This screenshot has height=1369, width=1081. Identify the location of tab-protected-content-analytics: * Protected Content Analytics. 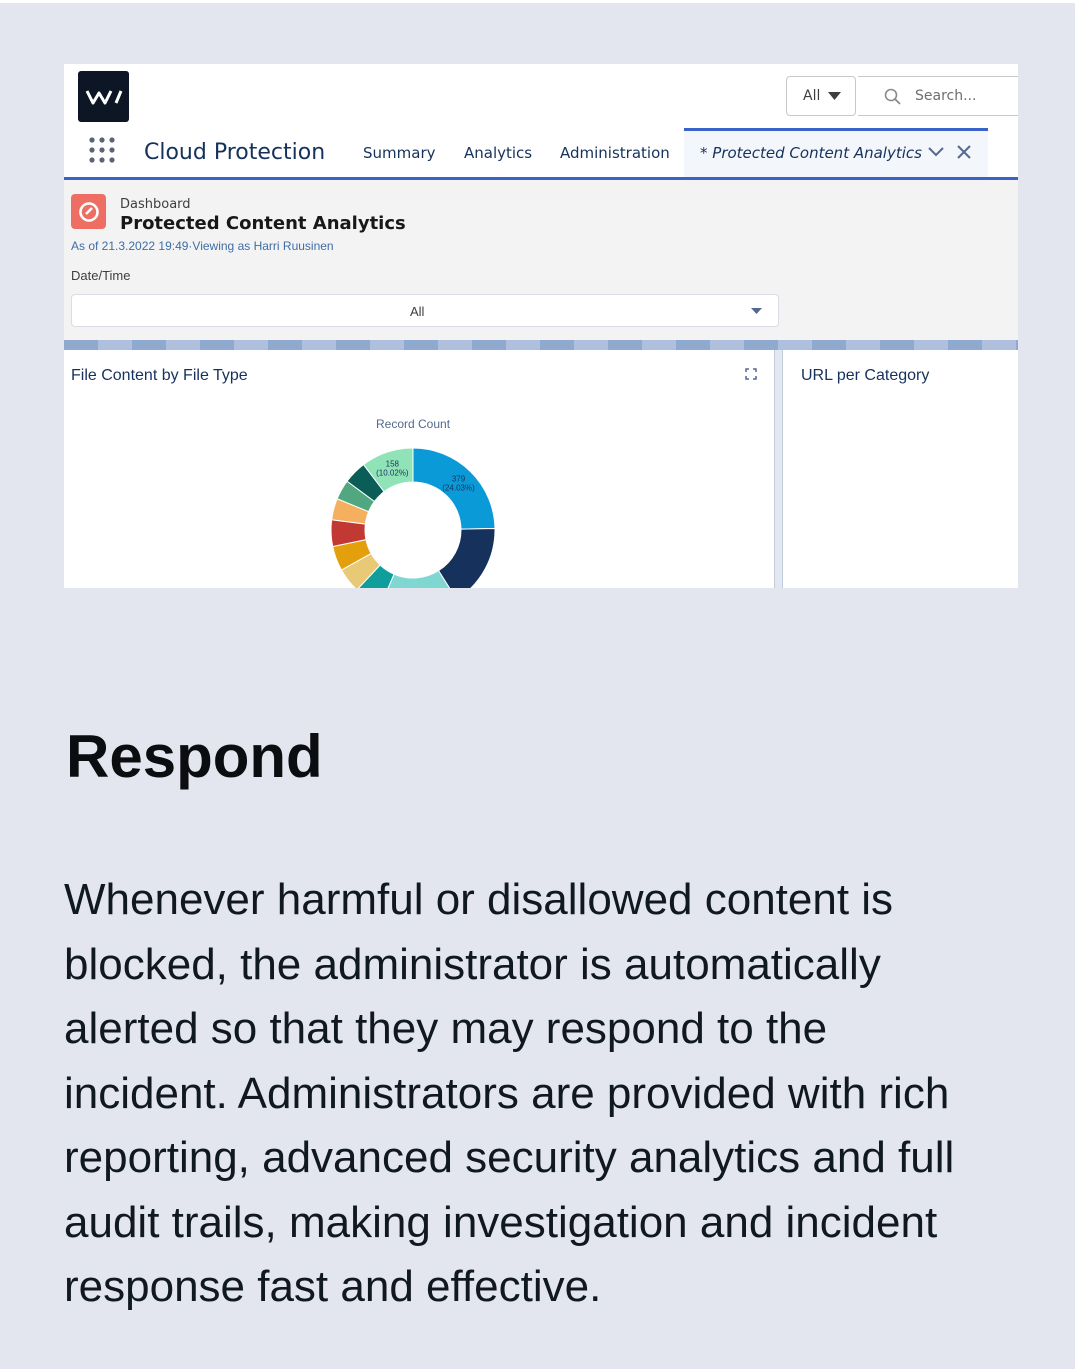
(836, 153).